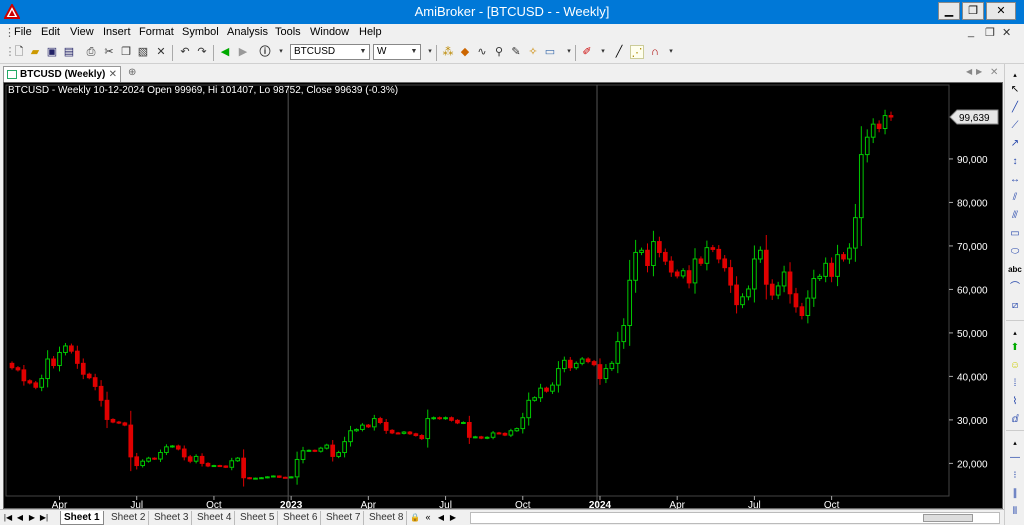  I want to click on sheet-tab-4: Sheet 4, so click(215, 518).